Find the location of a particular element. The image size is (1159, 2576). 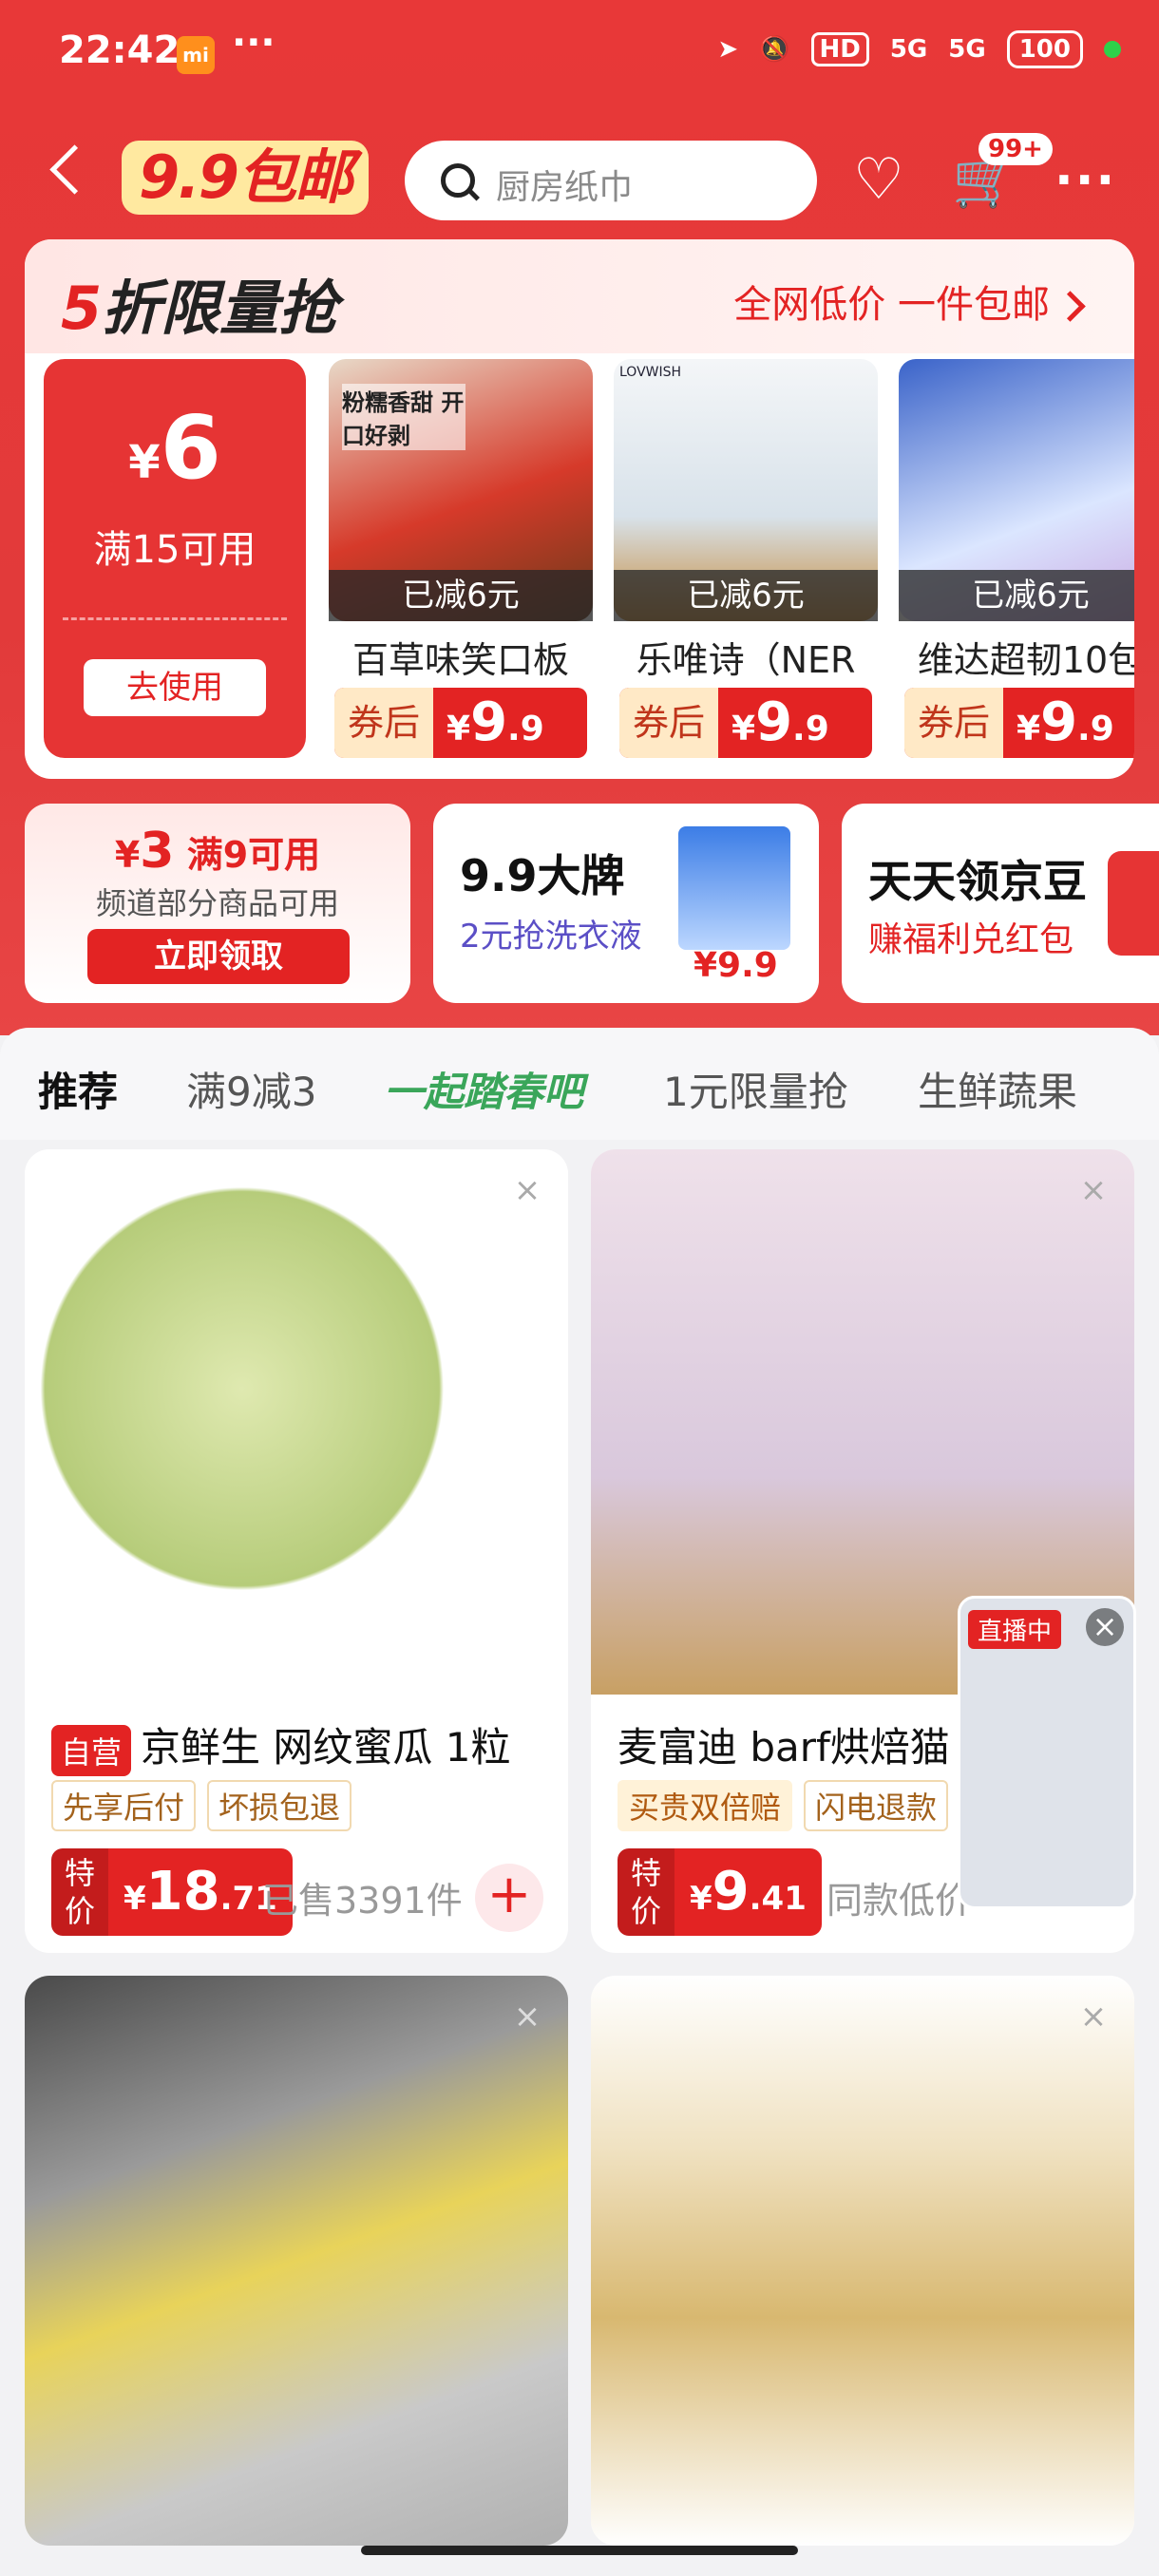

product-name: 乐唯诗（NER is located at coordinates (746, 660).